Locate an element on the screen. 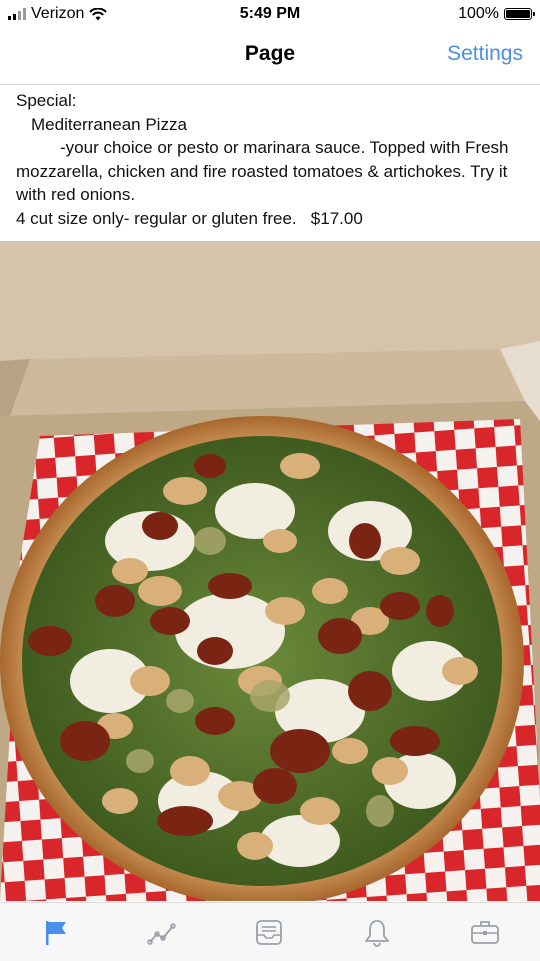  battery-icon is located at coordinates (519, 14).